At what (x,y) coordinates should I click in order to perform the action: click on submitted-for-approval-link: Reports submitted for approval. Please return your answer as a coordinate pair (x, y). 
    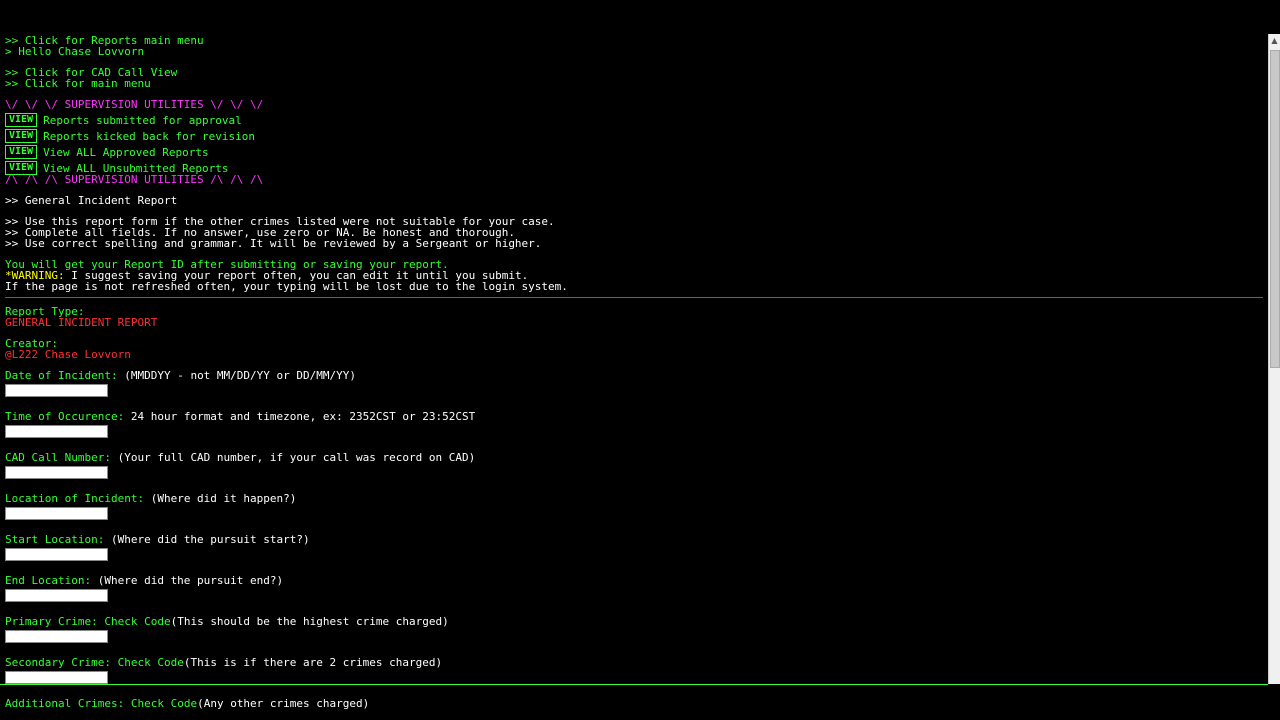
    Looking at the image, I should click on (142, 120).